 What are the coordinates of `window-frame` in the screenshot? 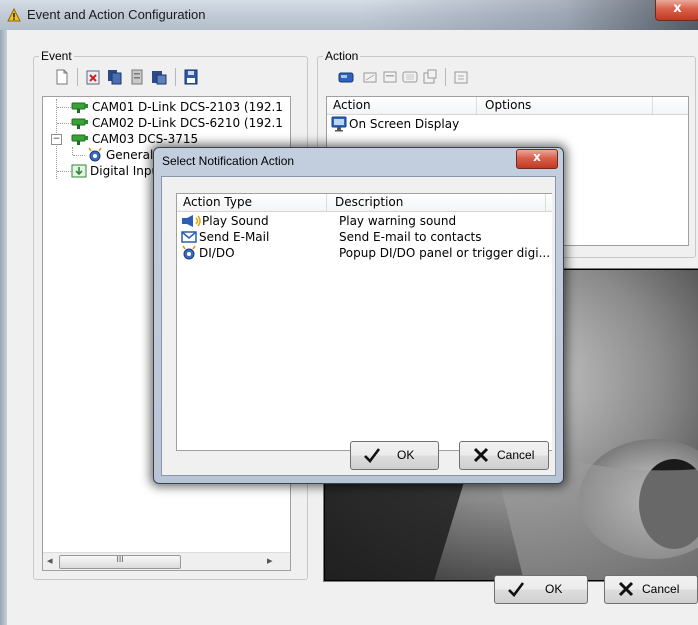 It's located at (3, 327).